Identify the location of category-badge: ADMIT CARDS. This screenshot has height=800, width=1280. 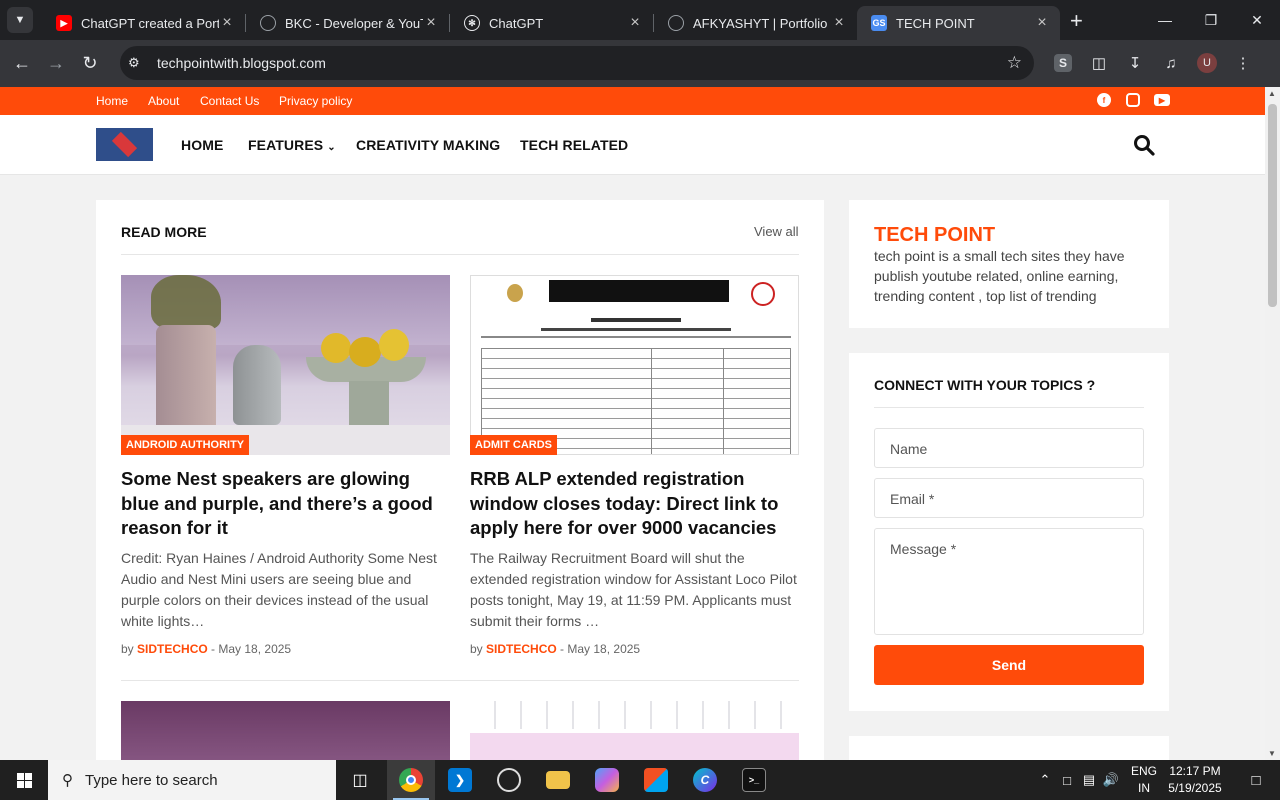
(513, 445).